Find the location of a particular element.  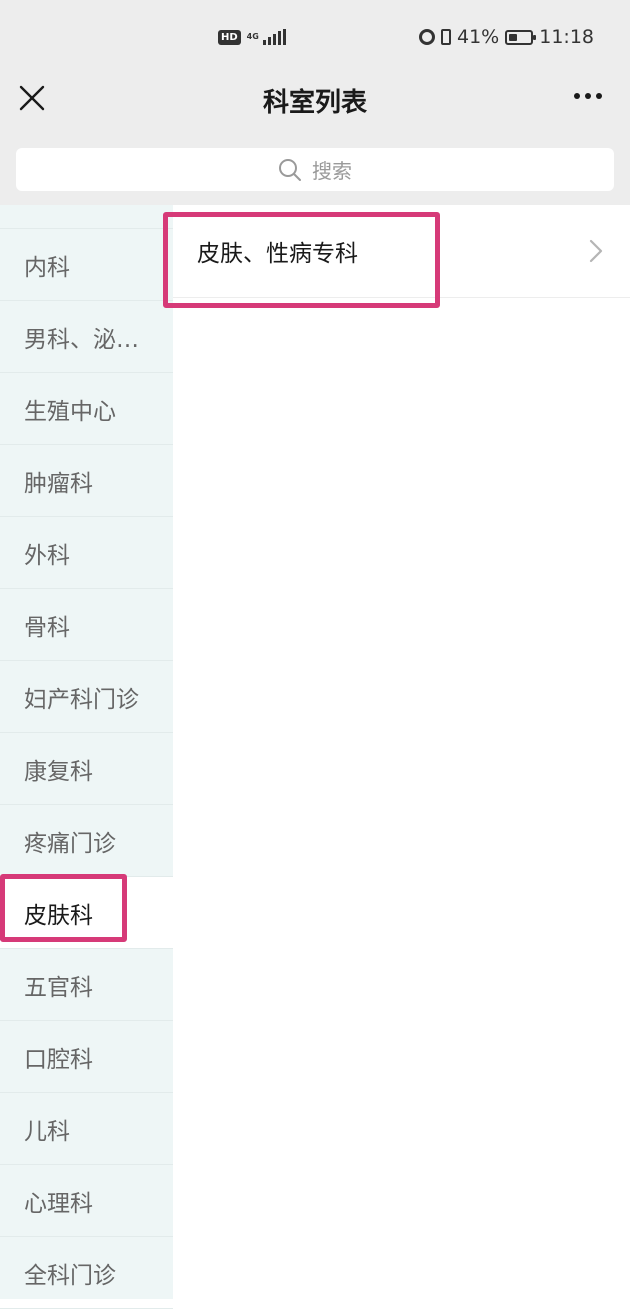

battery-percent: 41% is located at coordinates (478, 37).